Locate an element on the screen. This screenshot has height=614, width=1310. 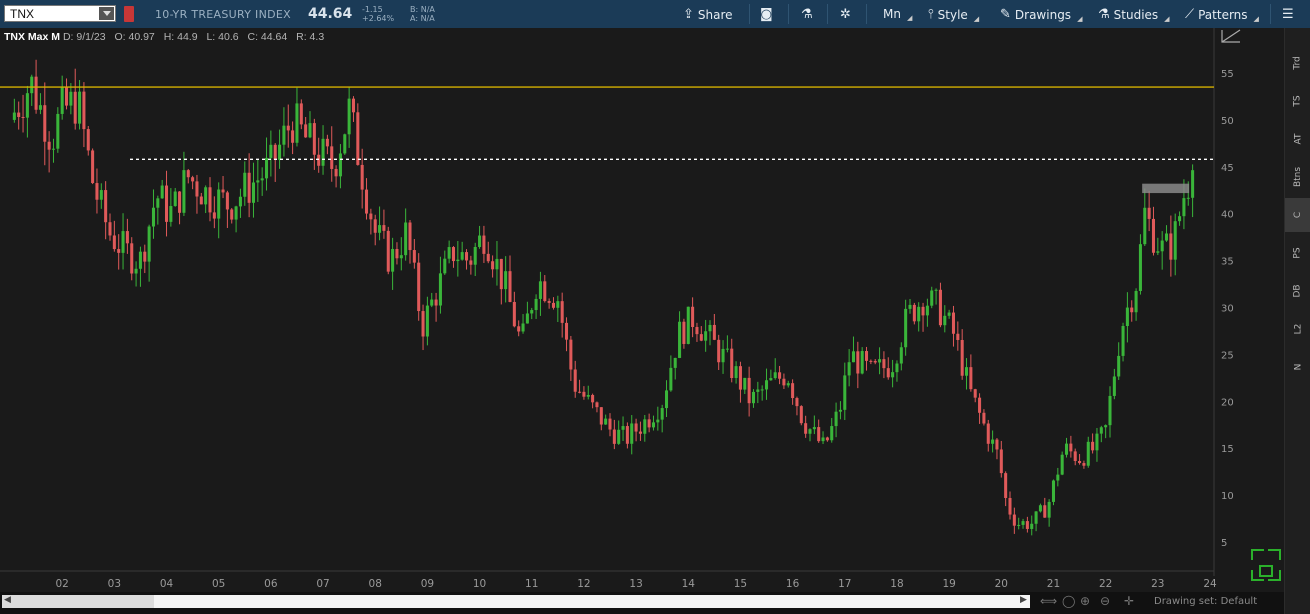
scroll-left-icon: ◀ is located at coordinates (7, 600).